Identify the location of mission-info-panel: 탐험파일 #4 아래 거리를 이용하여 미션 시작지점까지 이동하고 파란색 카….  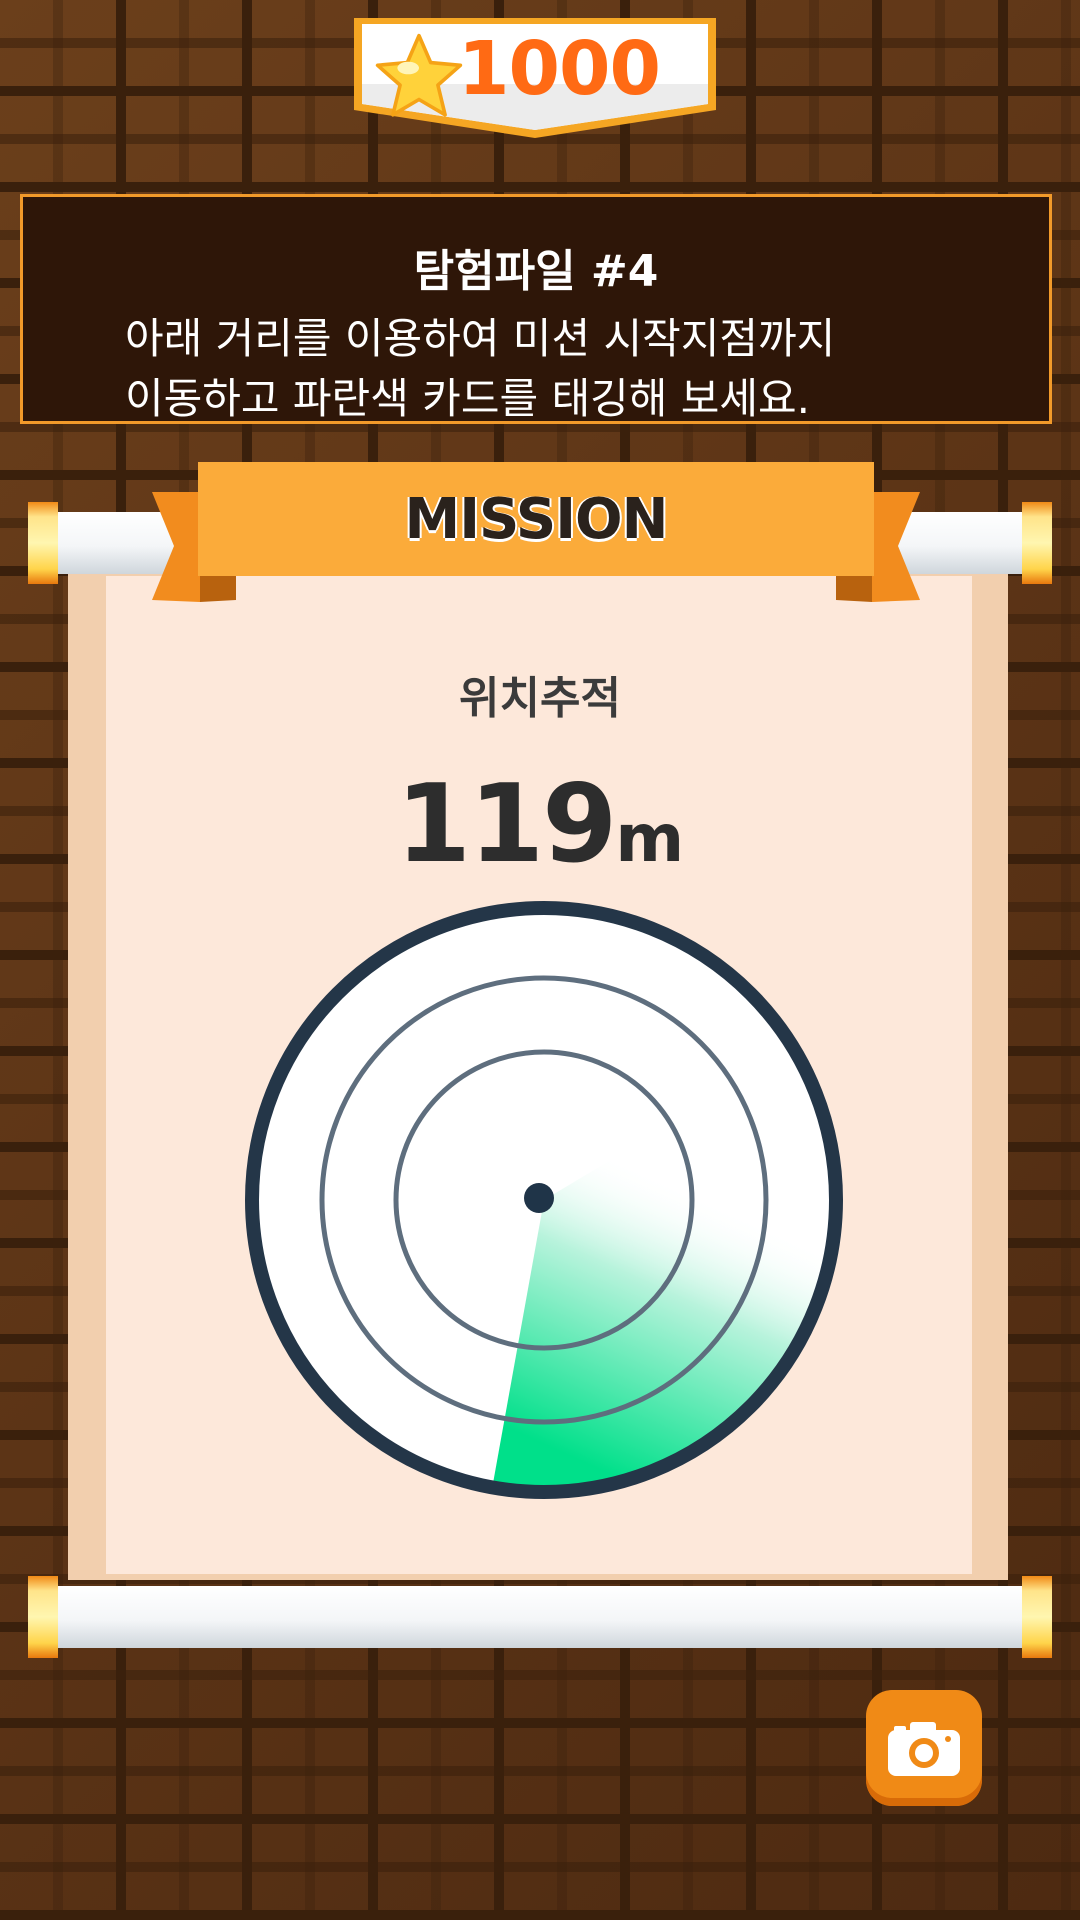
(536, 309).